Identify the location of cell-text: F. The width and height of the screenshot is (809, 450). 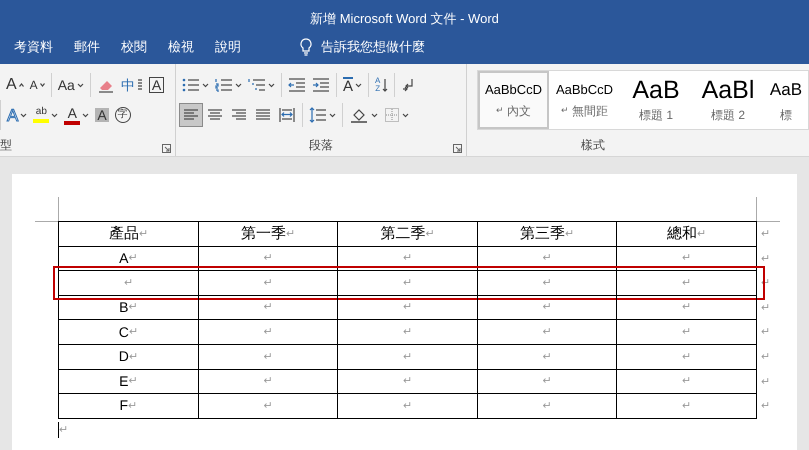
(124, 406).